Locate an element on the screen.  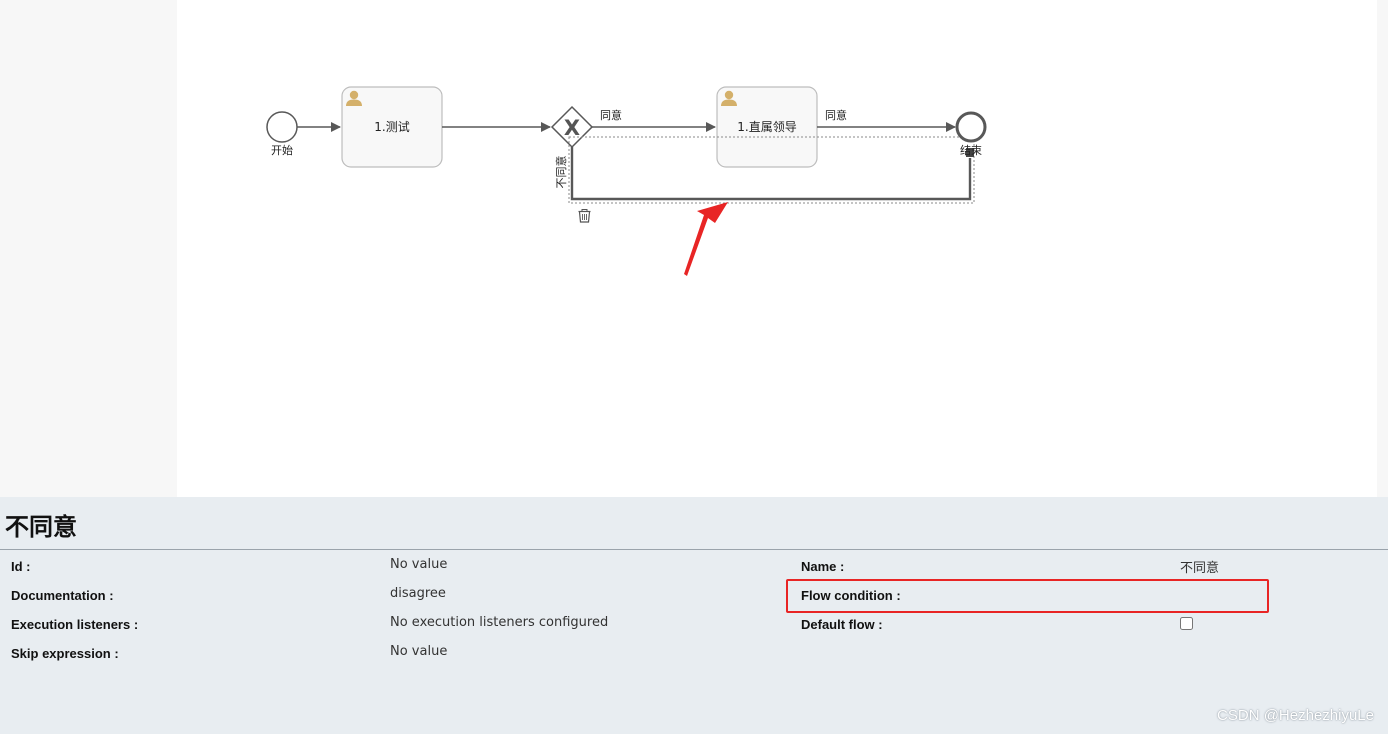
annotation-red-arrow is located at coordinates (706, 239).